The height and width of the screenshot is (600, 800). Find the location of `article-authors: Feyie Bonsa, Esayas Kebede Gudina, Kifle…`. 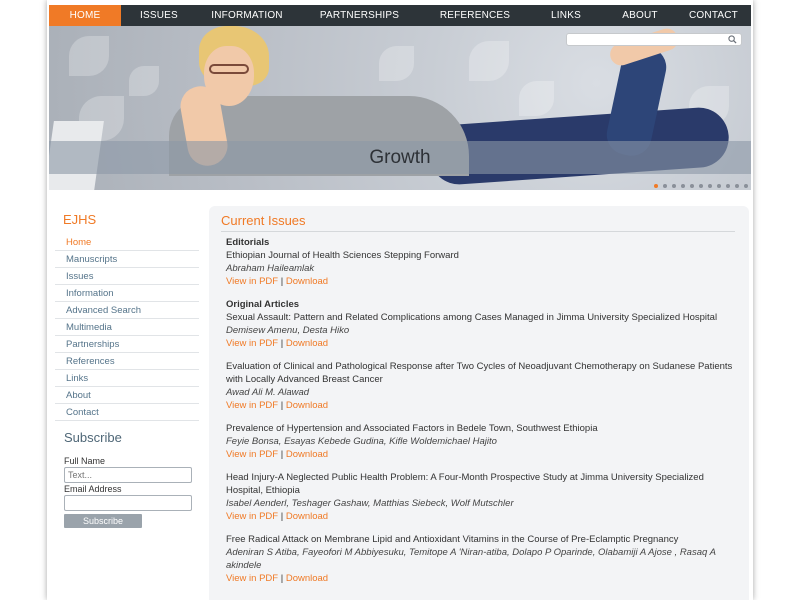

article-authors: Feyie Bonsa, Esayas Kebede Gudina, Kifle… is located at coordinates (361, 441).